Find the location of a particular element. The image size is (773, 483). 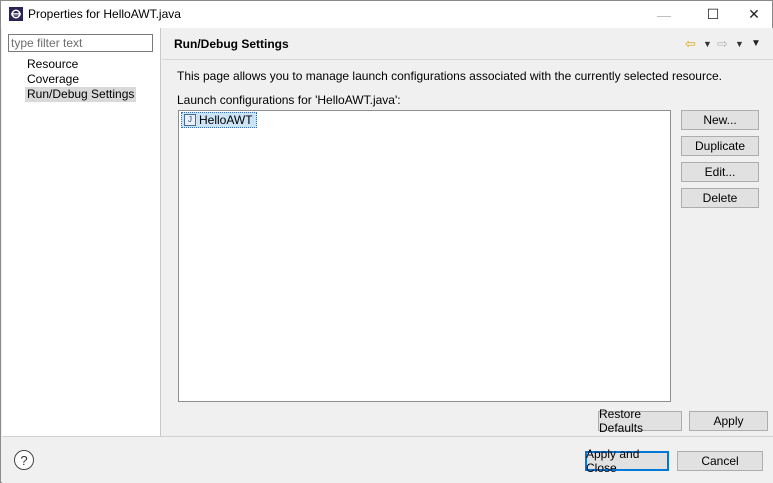

apply-button: Apply is located at coordinates (728, 421).